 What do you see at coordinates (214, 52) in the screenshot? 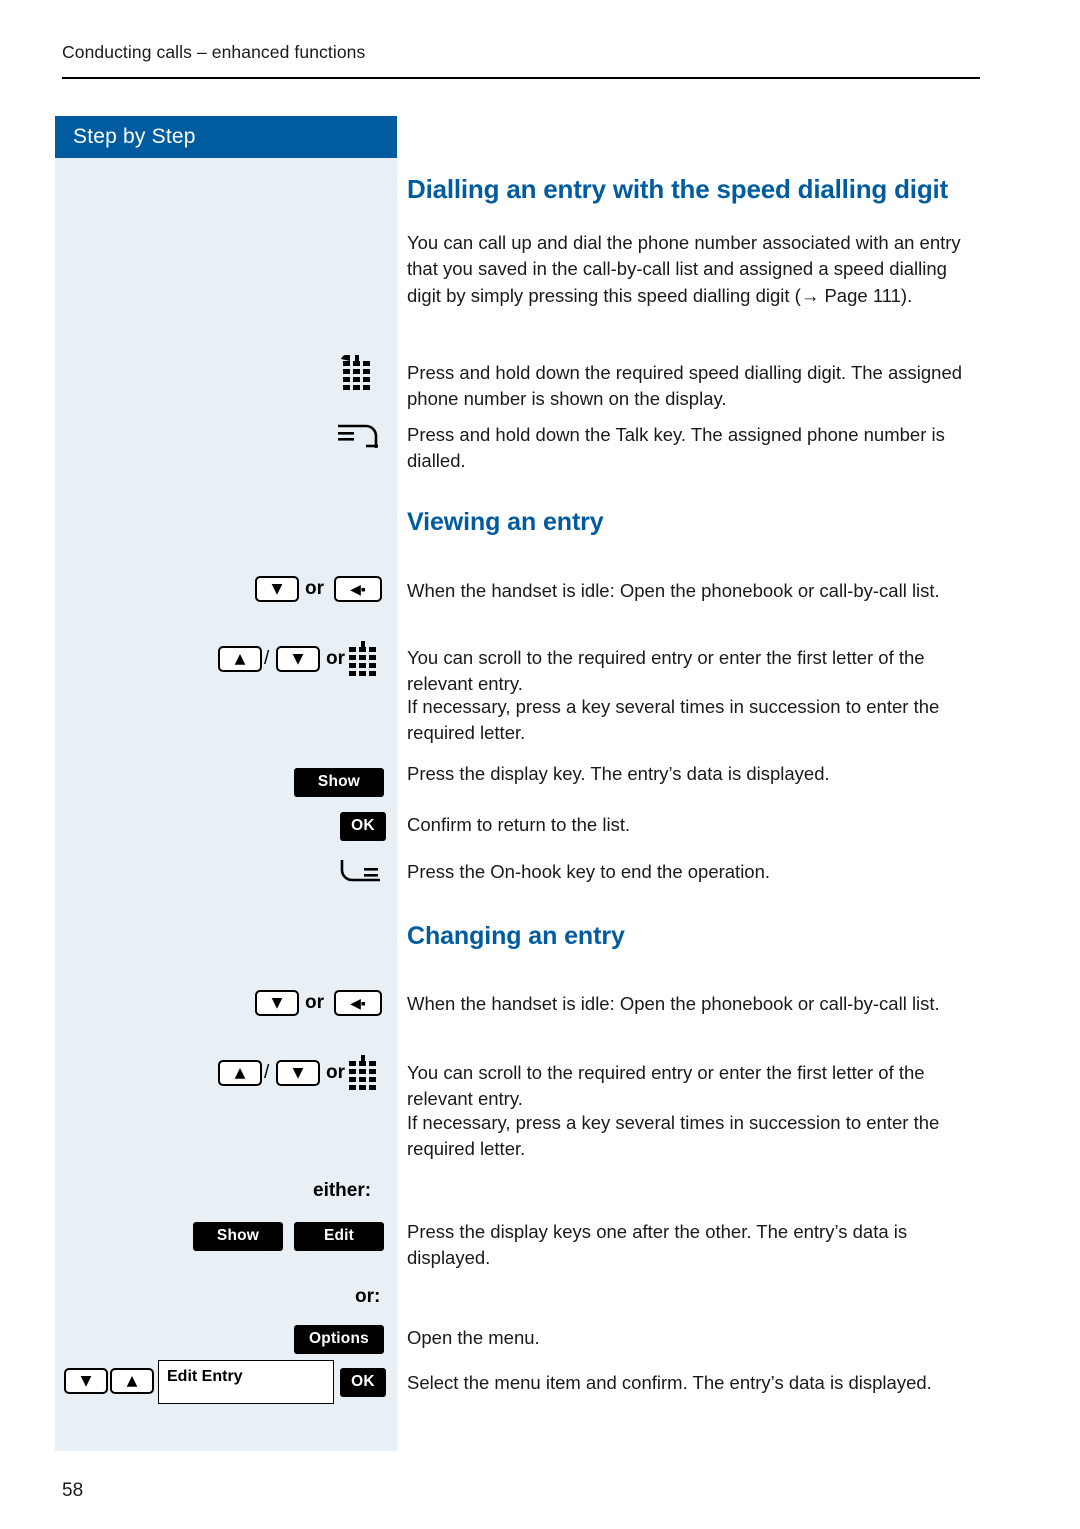
I see `running-head: Conducting calls – enhanced functions` at bounding box center [214, 52].